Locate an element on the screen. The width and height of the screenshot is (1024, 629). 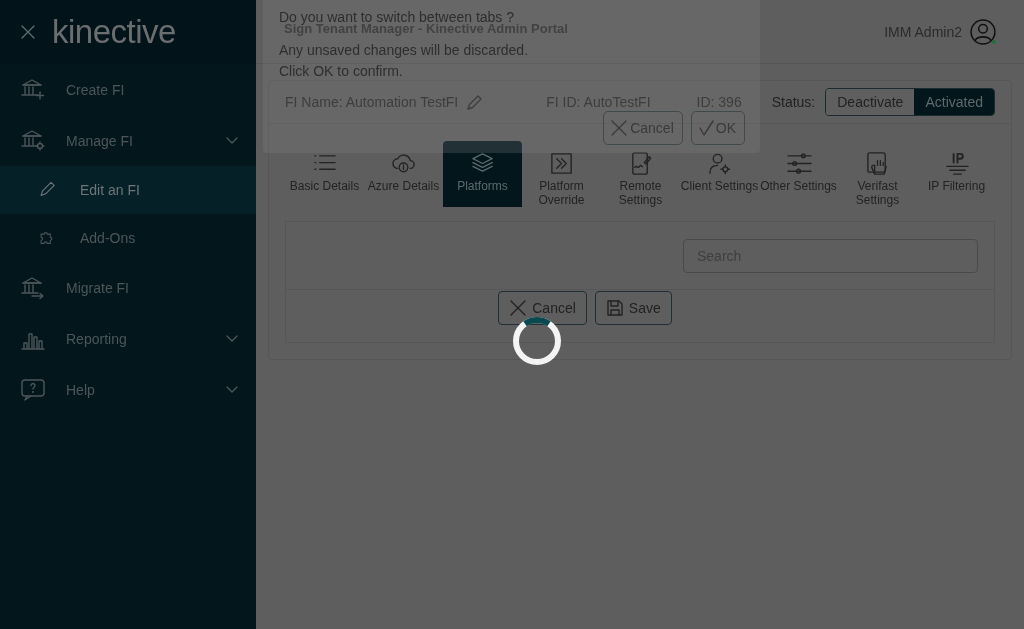
status-toggle-option: Activated is located at coordinates (954, 102).